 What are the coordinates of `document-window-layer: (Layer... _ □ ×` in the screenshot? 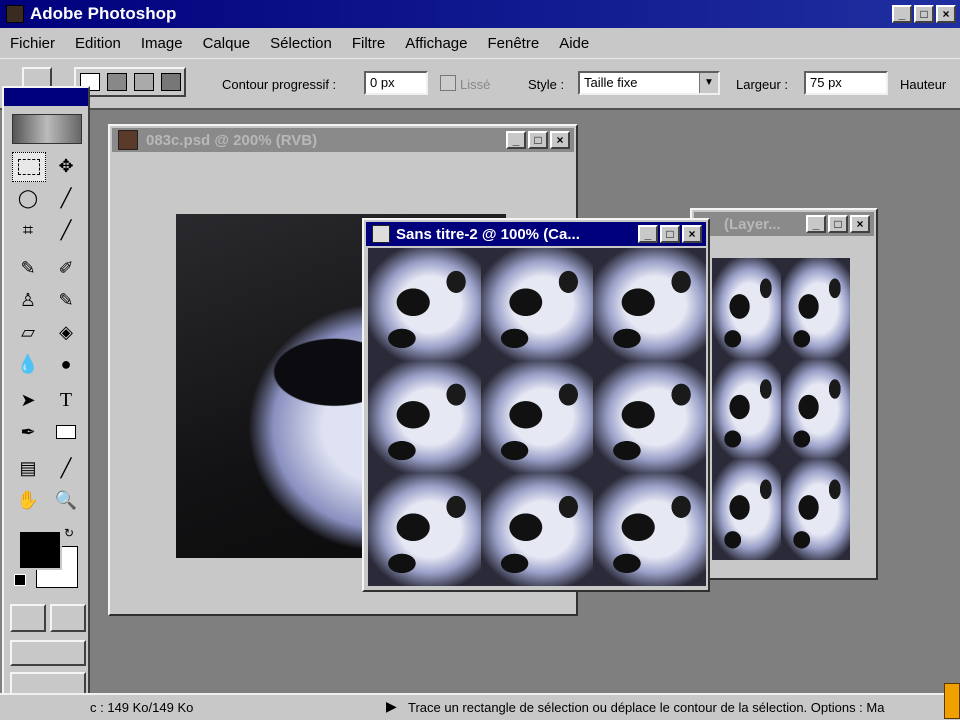 It's located at (784, 394).